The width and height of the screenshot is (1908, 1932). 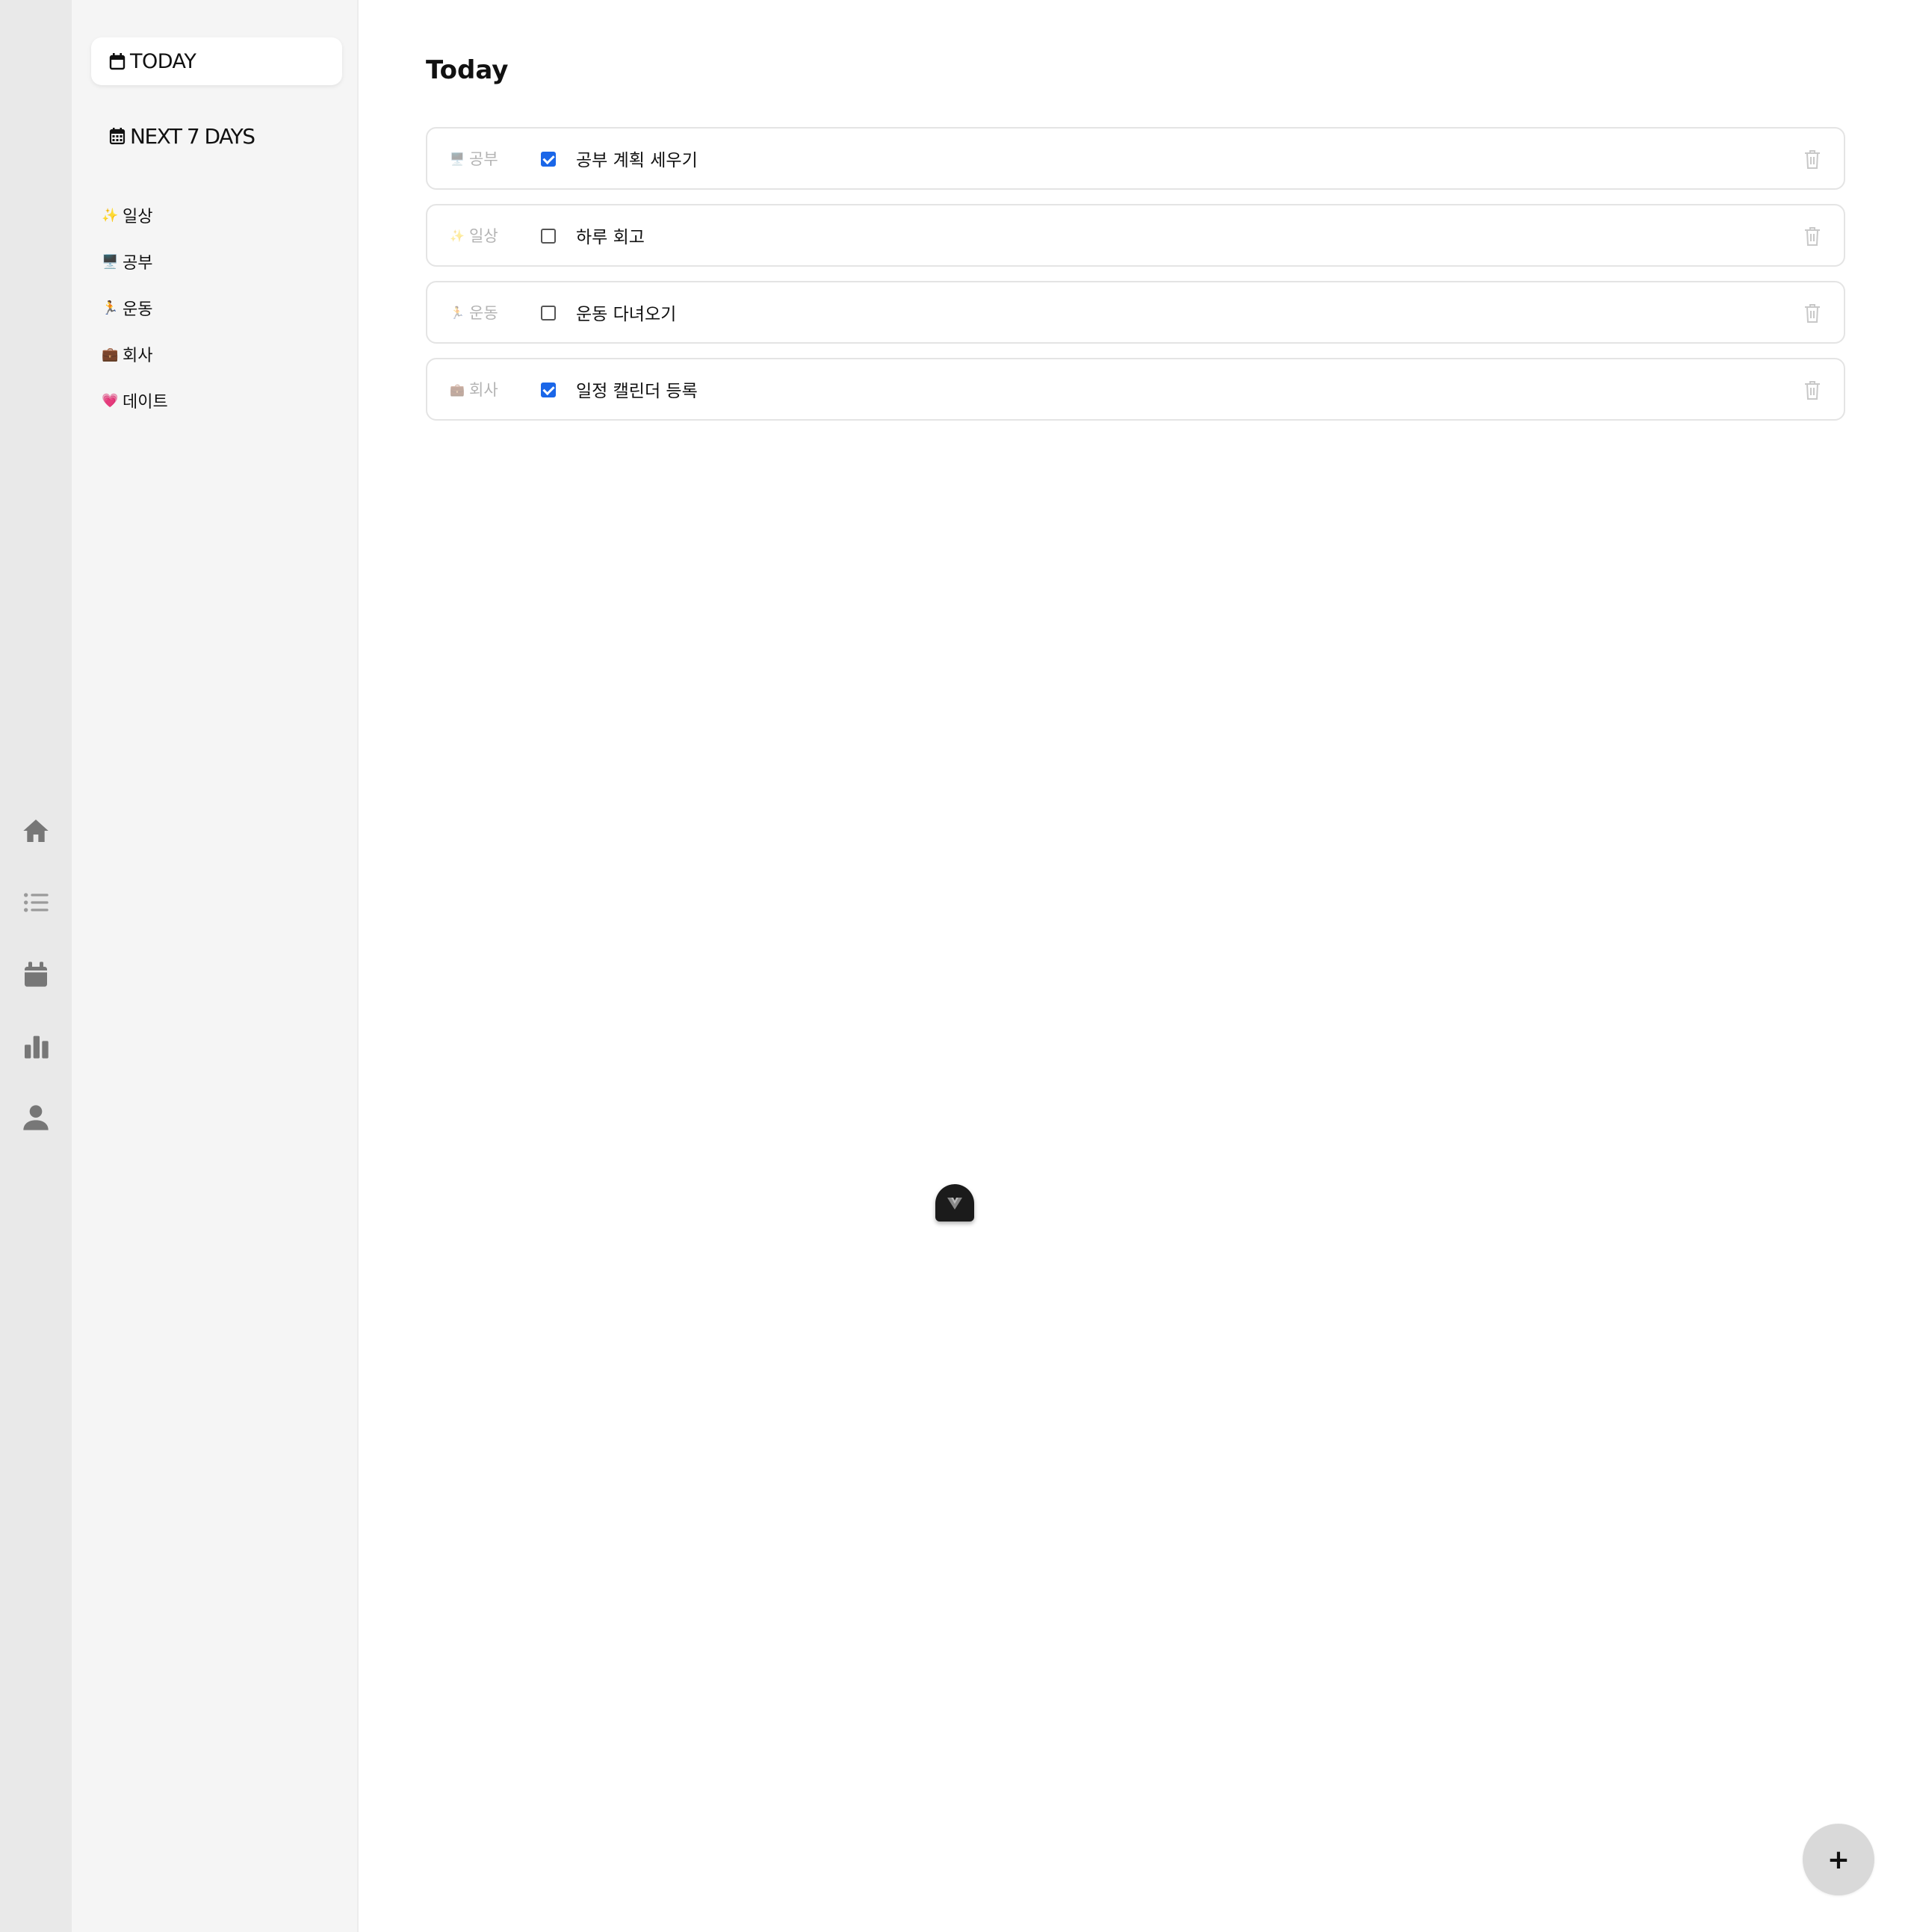 I want to click on category-list: ✨ 일상 🖥️ 공부 🏃 운동 💼 회사 💗 데이트, so click(x=221, y=308).